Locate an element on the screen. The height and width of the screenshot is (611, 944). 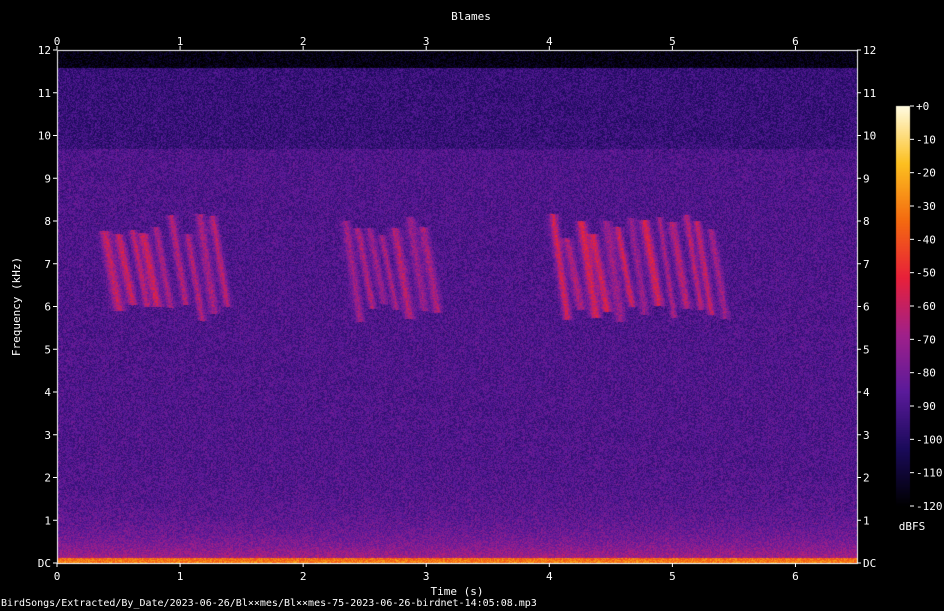
colorbar-tick-label: -40 is located at coordinates (926, 239).